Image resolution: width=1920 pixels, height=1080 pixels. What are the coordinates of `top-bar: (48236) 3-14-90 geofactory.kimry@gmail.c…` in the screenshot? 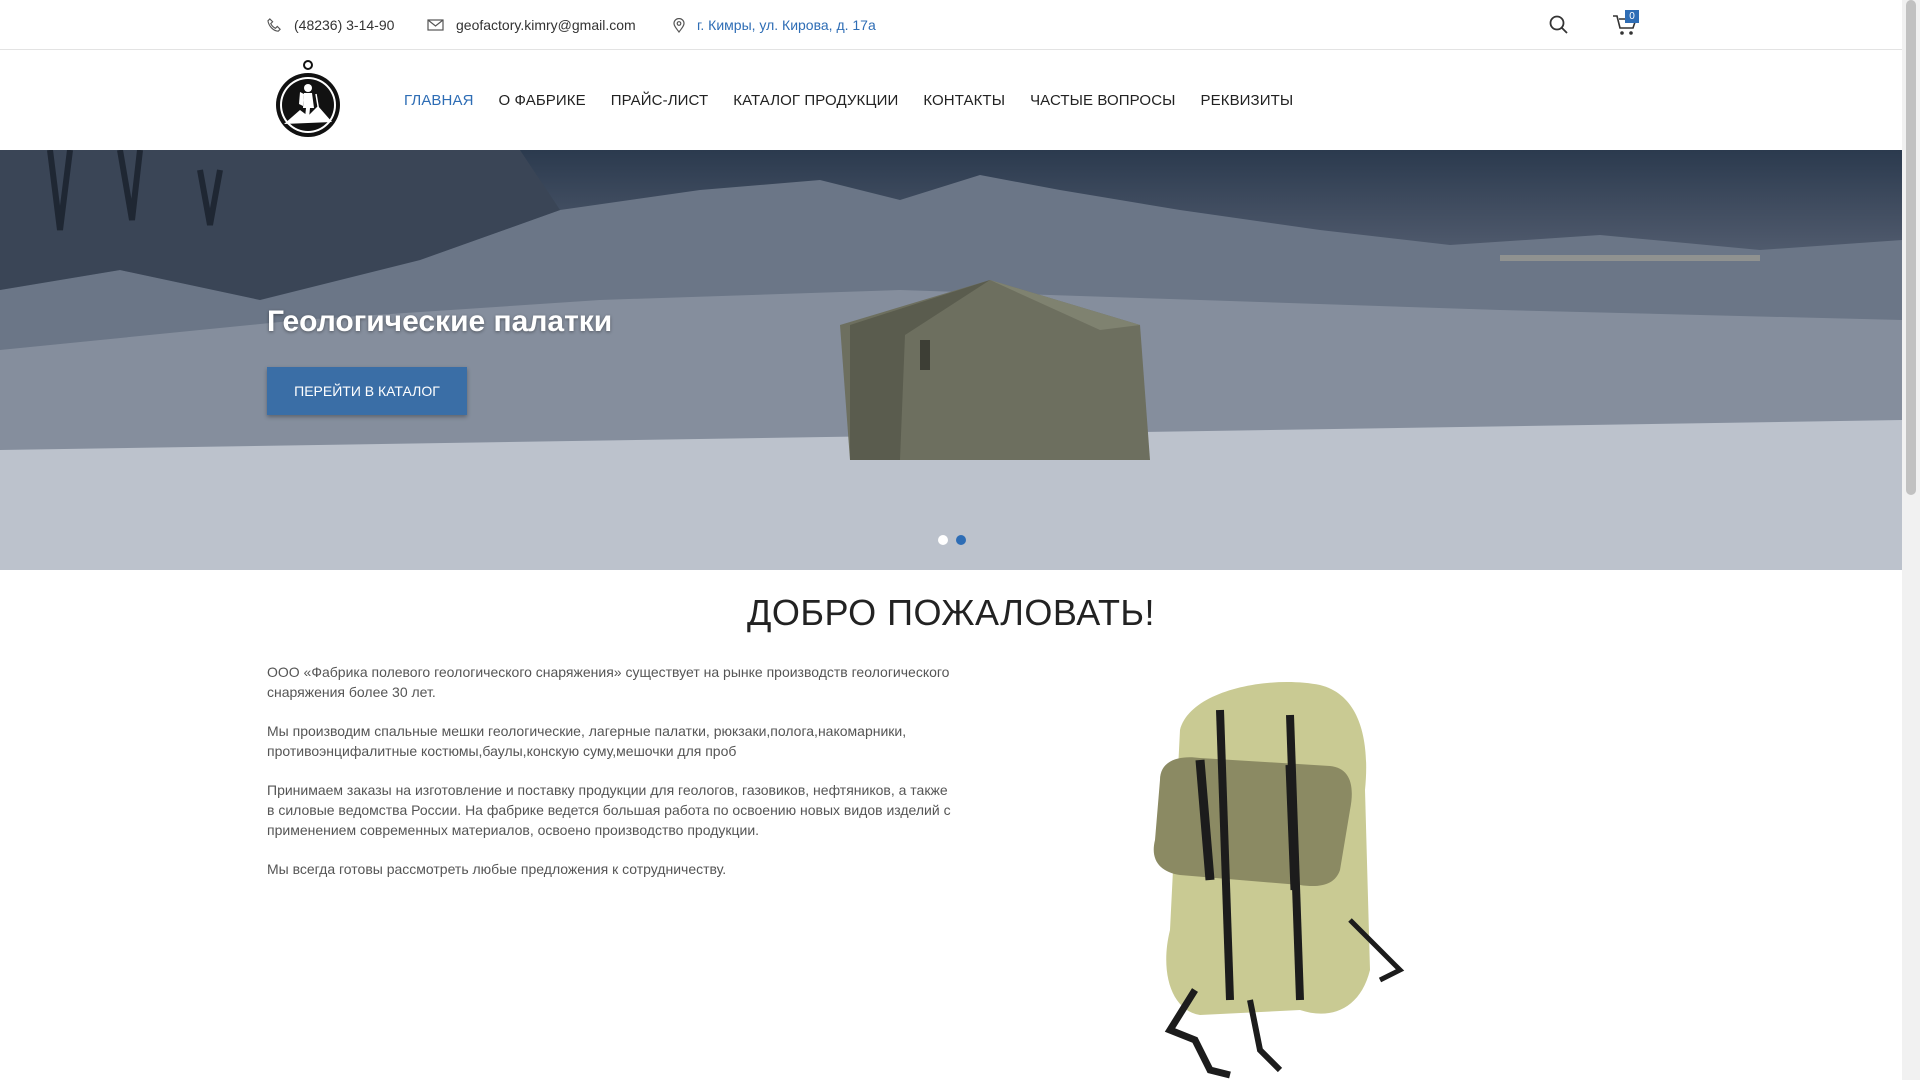 It's located at (951, 25).